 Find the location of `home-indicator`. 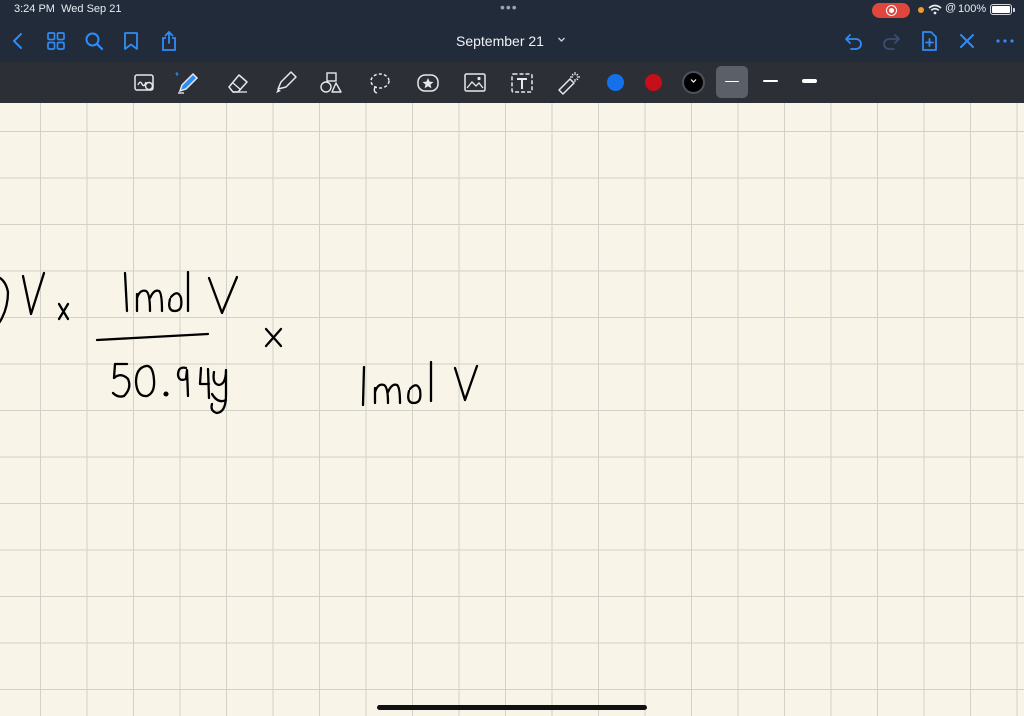

home-indicator is located at coordinates (512, 707).